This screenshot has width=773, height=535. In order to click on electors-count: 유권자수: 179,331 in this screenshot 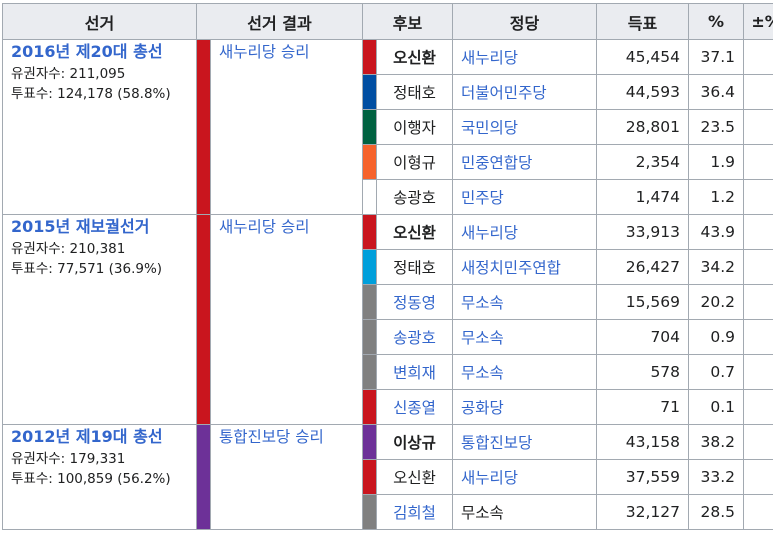, I will do `click(68, 459)`.